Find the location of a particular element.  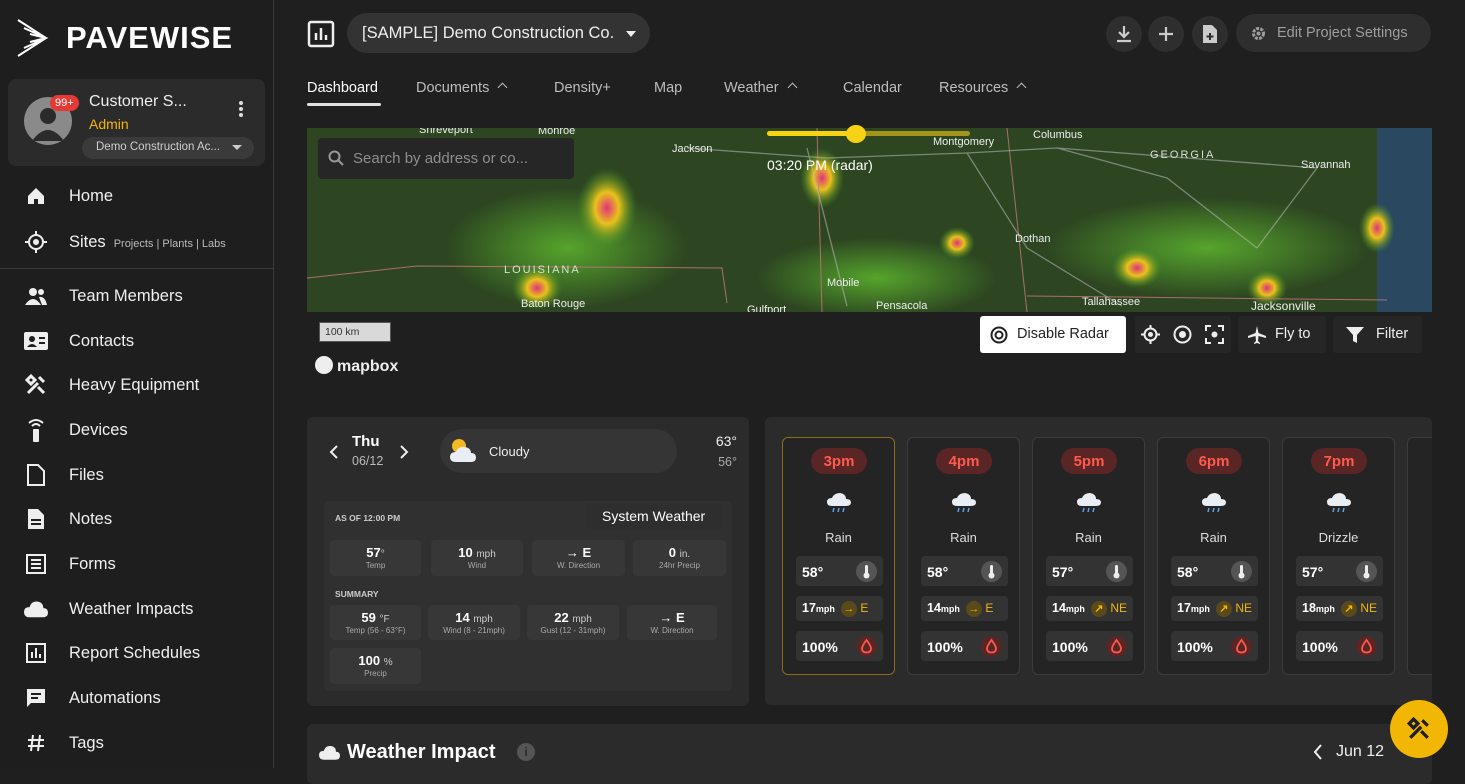

tools-fab-button is located at coordinates (1419, 729).